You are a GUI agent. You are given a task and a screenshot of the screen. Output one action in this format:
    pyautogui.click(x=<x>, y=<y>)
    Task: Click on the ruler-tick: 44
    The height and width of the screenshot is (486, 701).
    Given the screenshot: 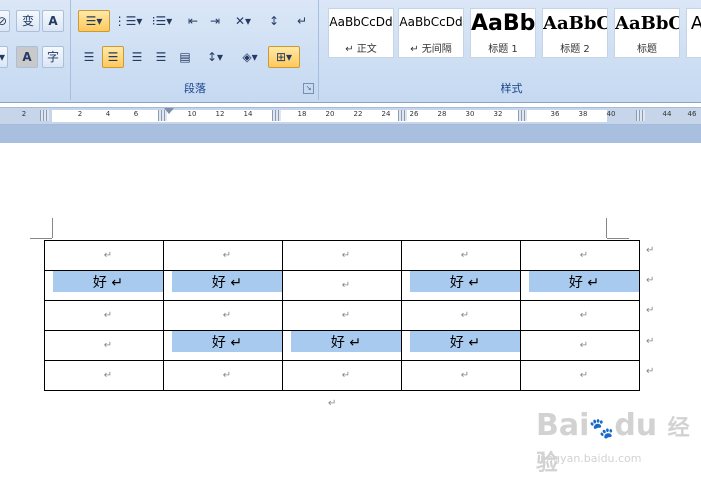 What is the action you would take?
    pyautogui.click(x=667, y=114)
    